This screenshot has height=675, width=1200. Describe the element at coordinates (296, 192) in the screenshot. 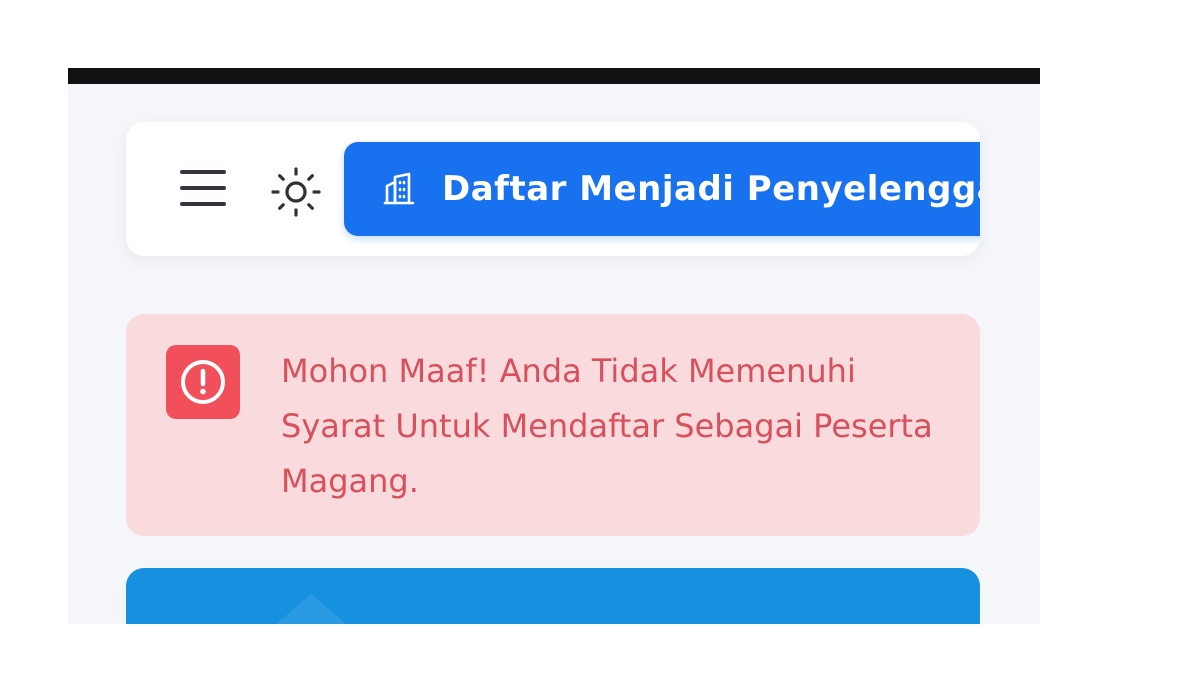

I see `sun-icon` at that location.